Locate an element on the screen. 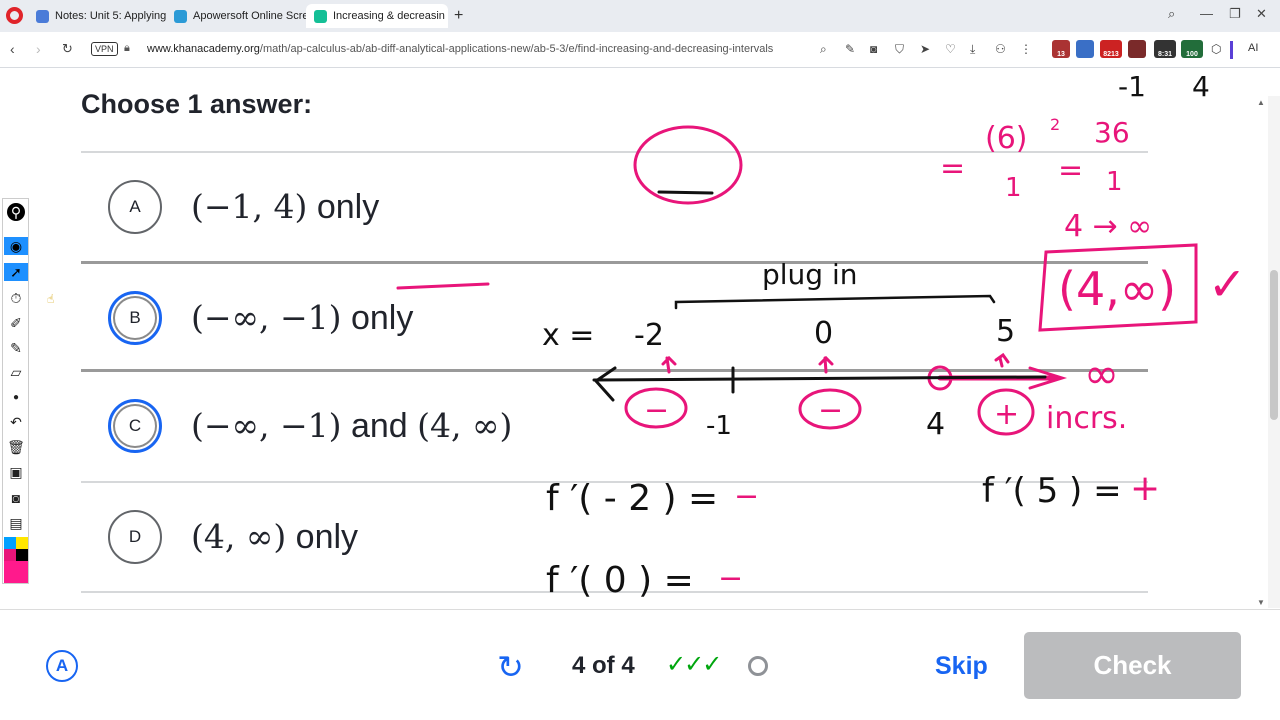 This screenshot has height=720, width=1280. opera-logo-icon is located at coordinates (14, 15).